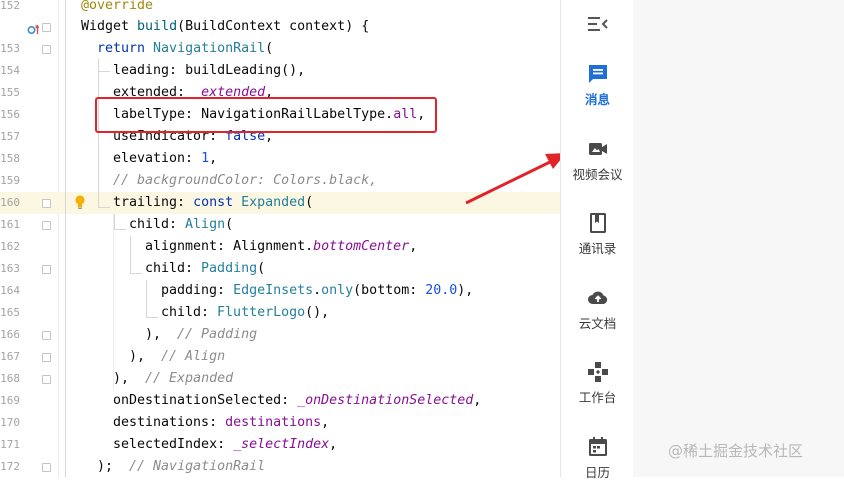 The image size is (844, 495). Describe the element at coordinates (229, 268) in the screenshot. I see `code-token: Padding` at that location.